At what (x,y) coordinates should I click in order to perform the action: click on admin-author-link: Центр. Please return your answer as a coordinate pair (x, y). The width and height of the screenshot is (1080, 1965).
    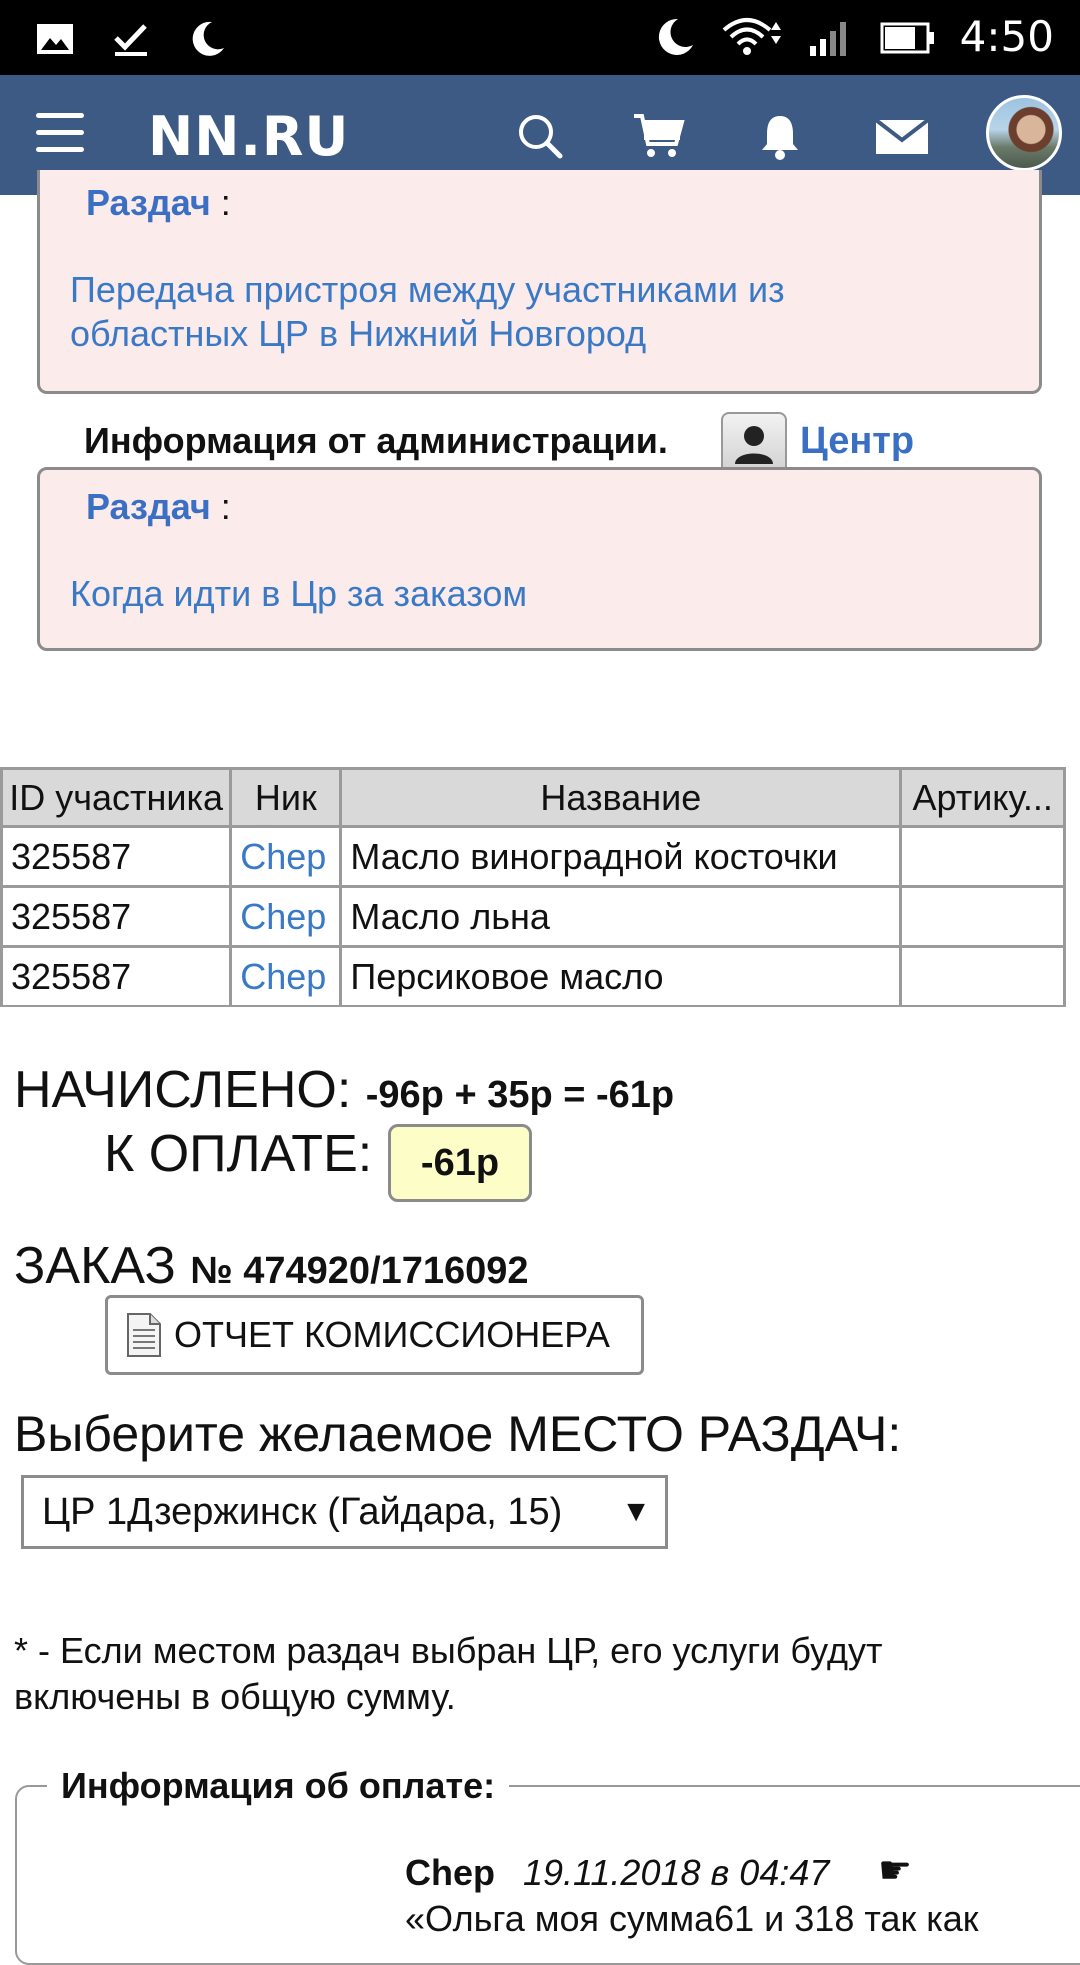
    Looking at the image, I should click on (857, 441).